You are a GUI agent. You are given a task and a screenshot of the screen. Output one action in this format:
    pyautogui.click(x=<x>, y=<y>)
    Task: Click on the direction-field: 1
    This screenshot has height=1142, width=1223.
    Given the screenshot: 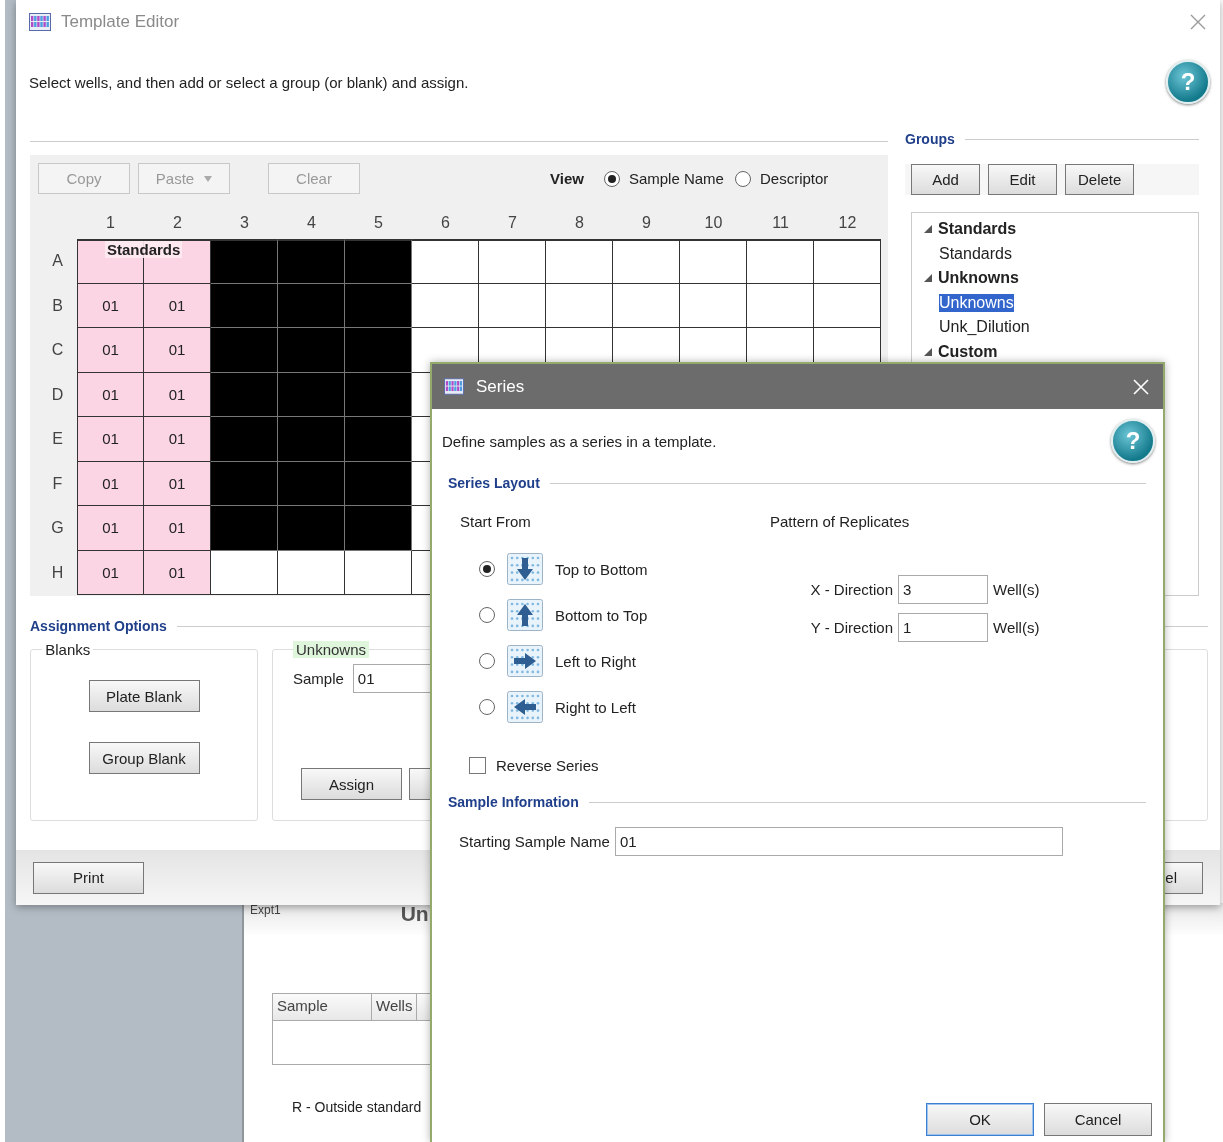 What is the action you would take?
    pyautogui.click(x=943, y=627)
    